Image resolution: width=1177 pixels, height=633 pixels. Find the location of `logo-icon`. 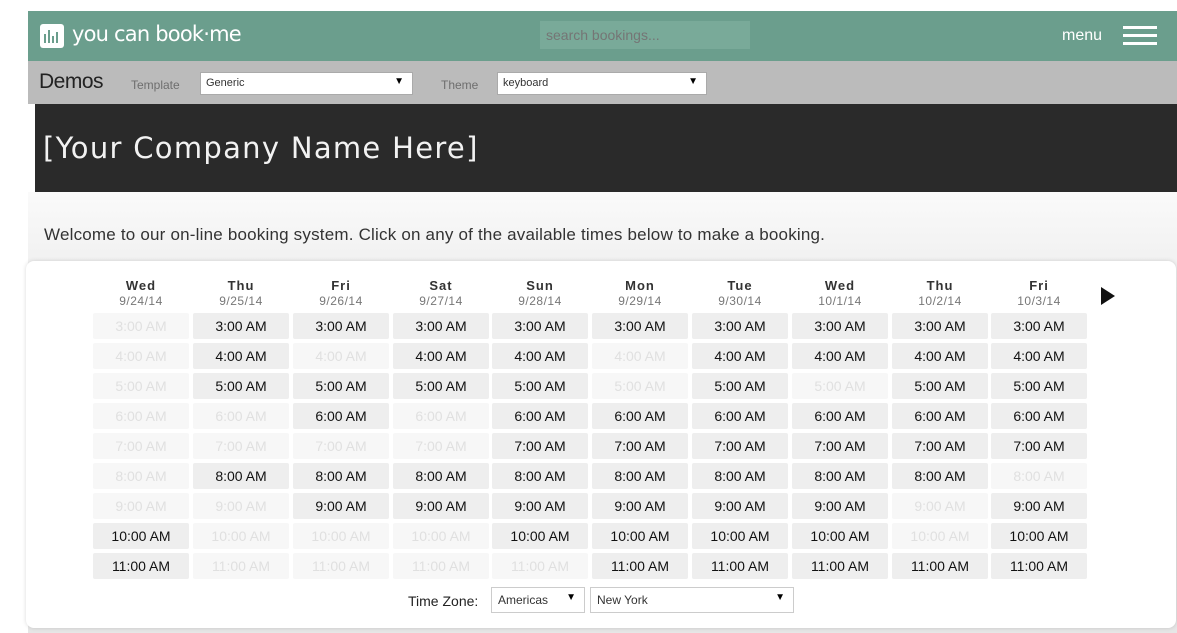

logo-icon is located at coordinates (52, 36).